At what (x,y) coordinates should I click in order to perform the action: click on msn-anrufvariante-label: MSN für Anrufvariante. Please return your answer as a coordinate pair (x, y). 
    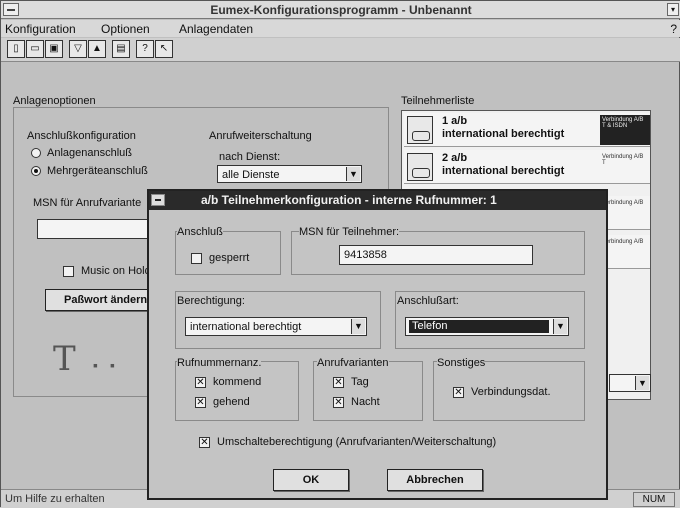
    Looking at the image, I should click on (87, 203).